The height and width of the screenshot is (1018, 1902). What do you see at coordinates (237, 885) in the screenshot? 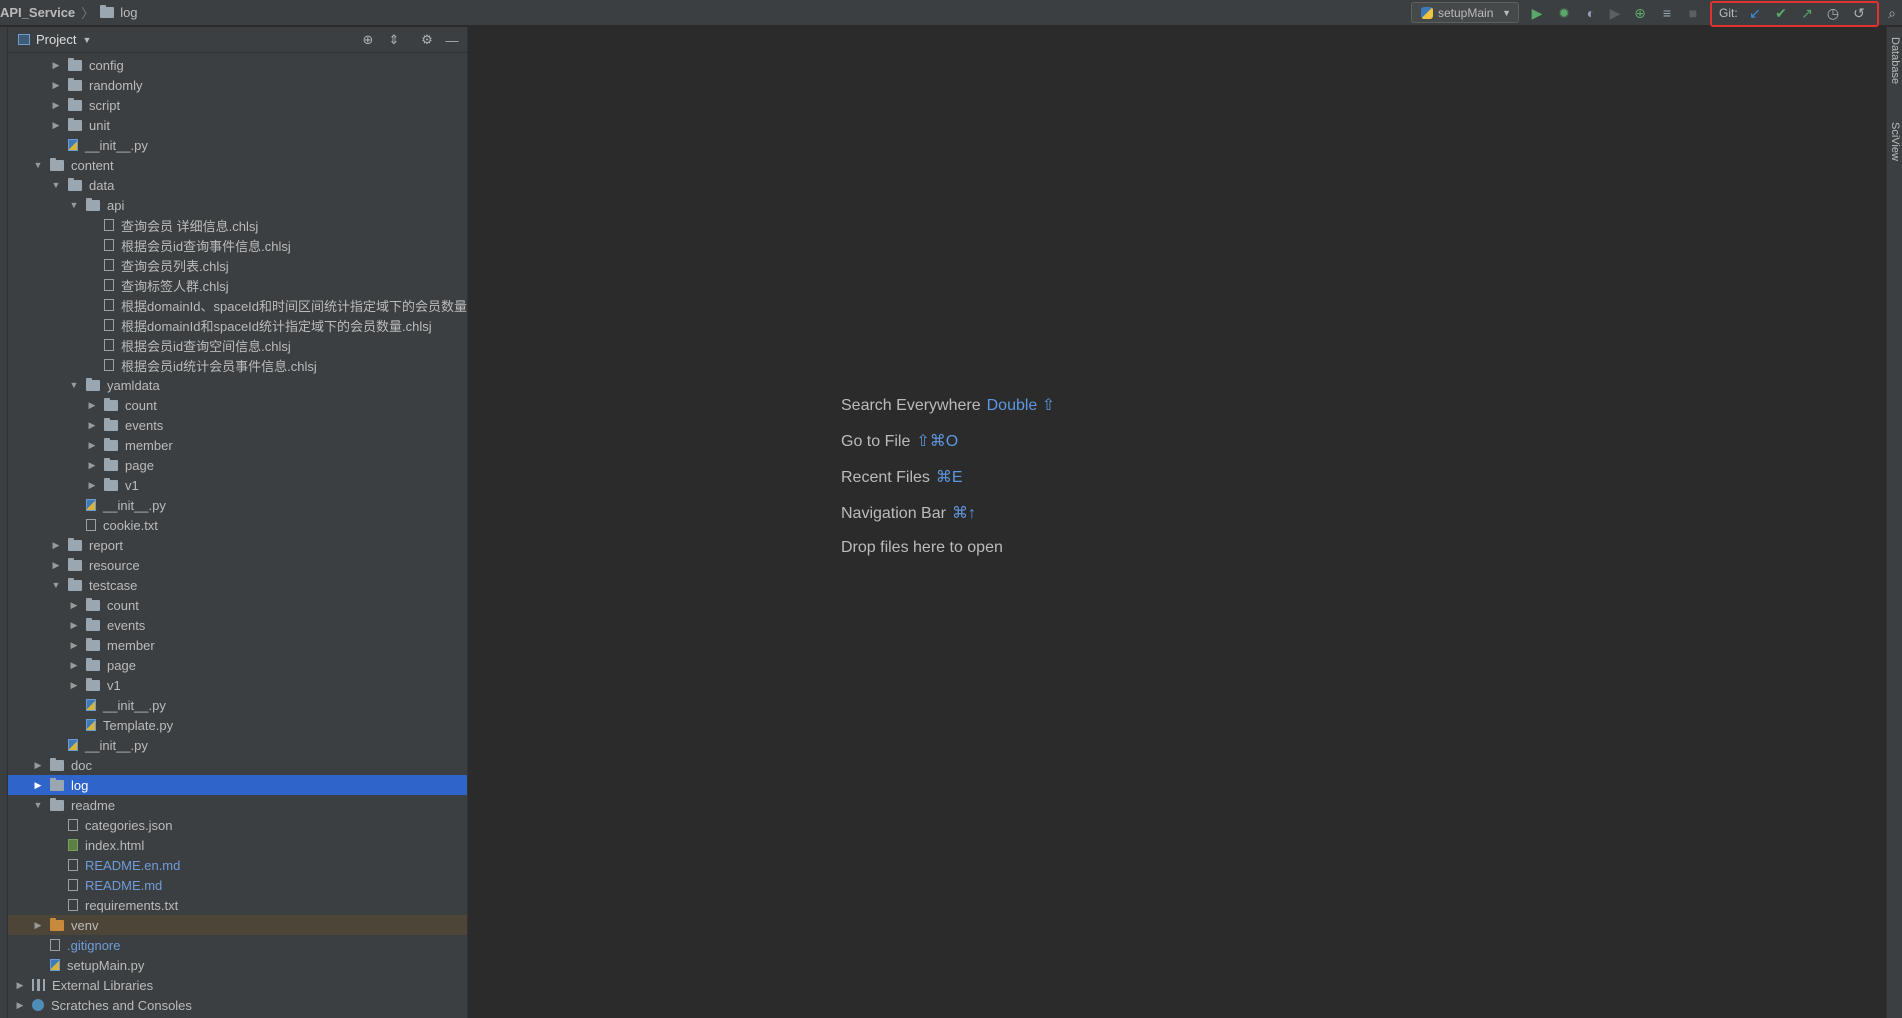
I see `tree-row: README.md` at bounding box center [237, 885].